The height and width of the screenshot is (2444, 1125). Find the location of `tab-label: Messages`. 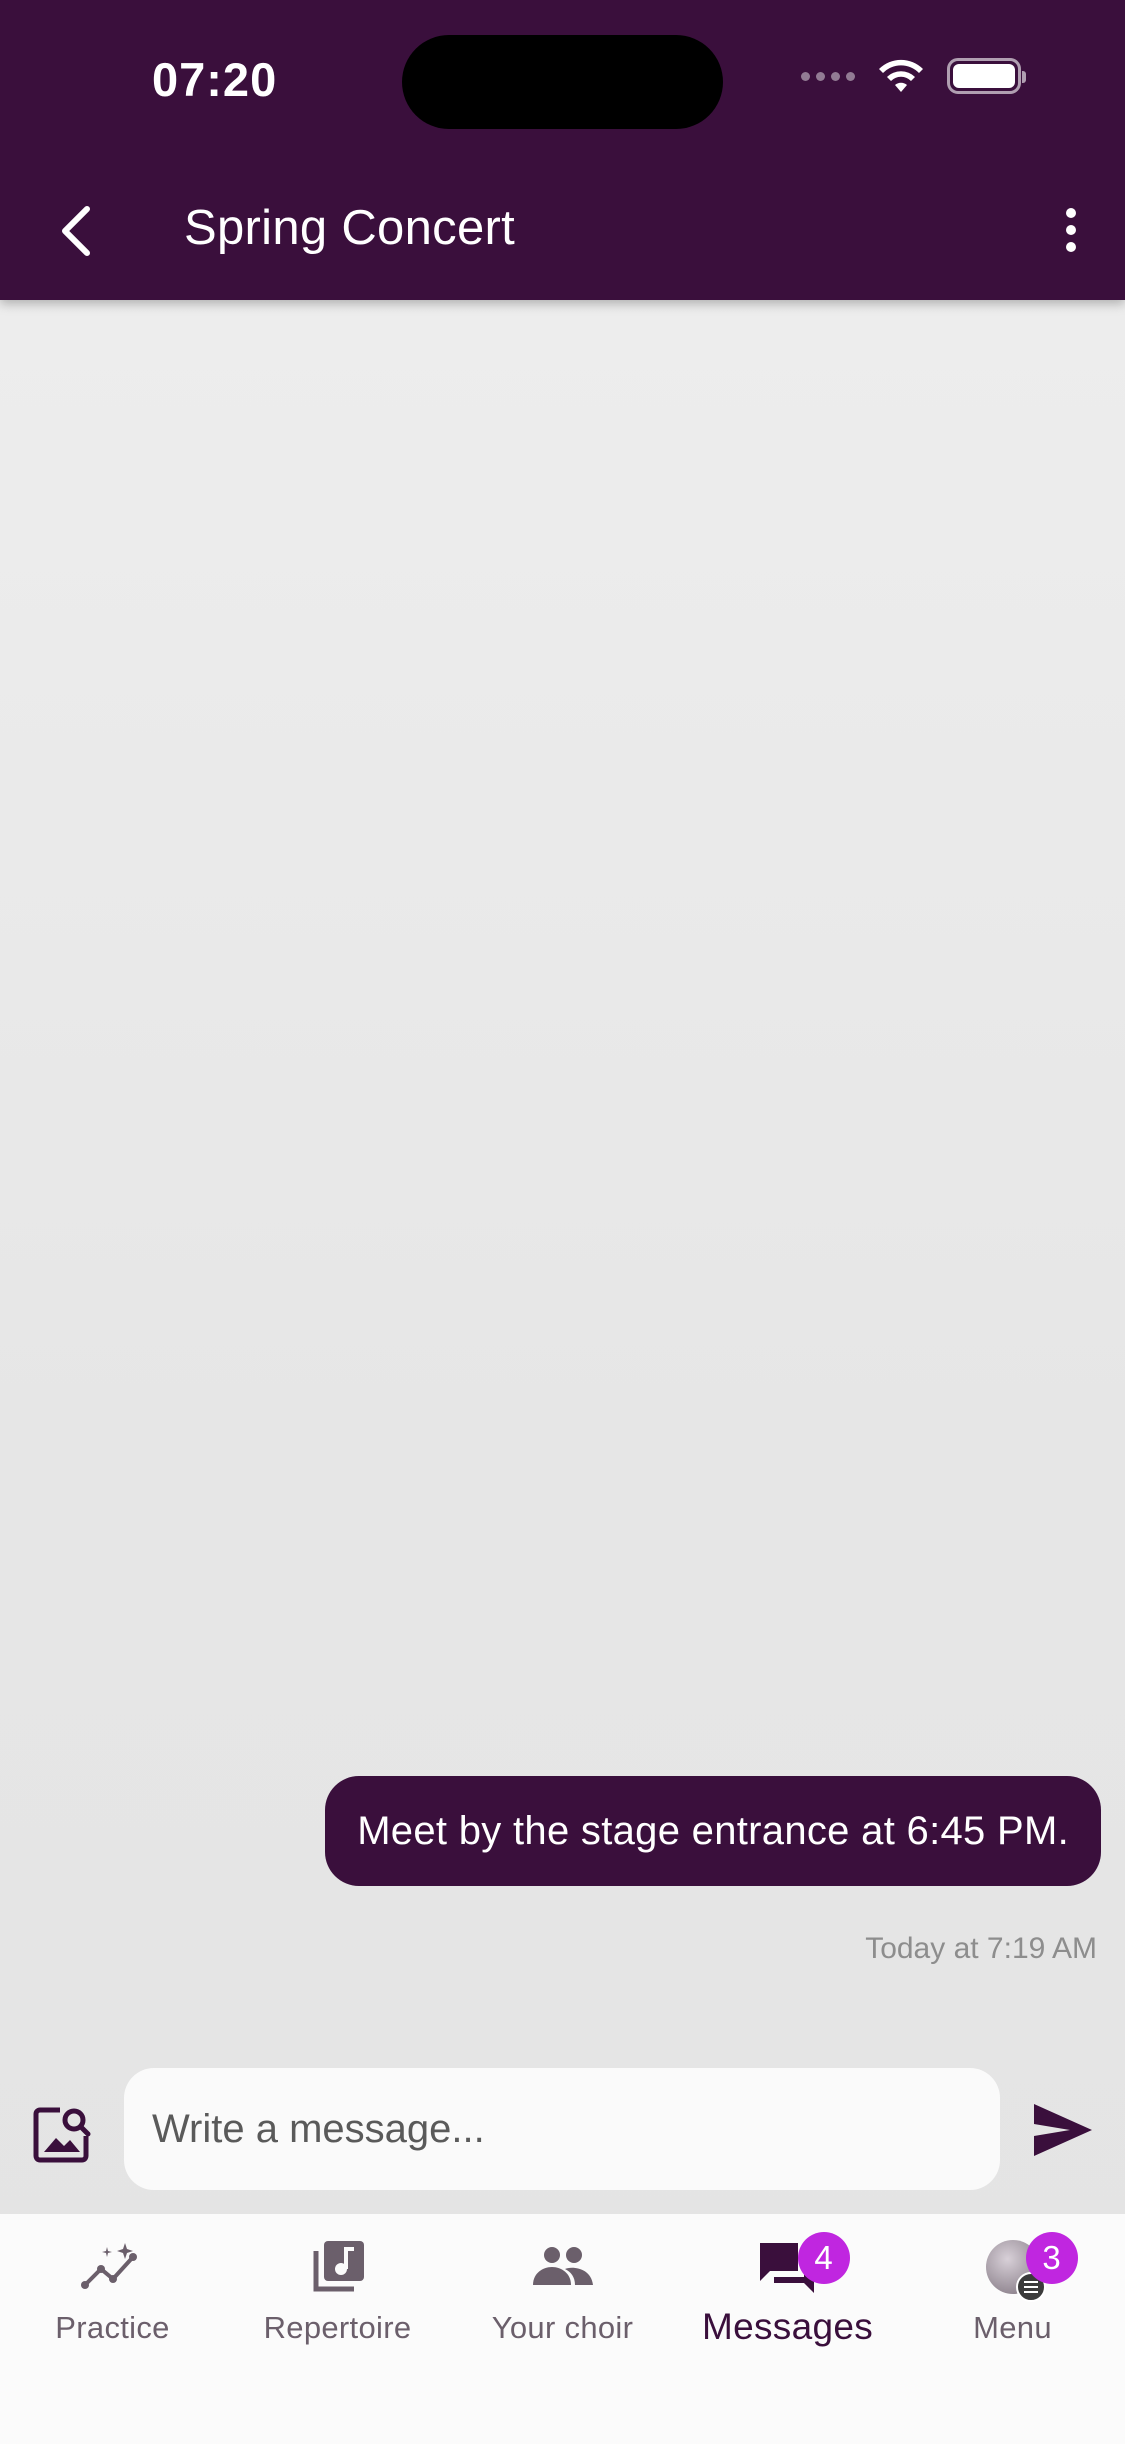

tab-label: Messages is located at coordinates (787, 2326).